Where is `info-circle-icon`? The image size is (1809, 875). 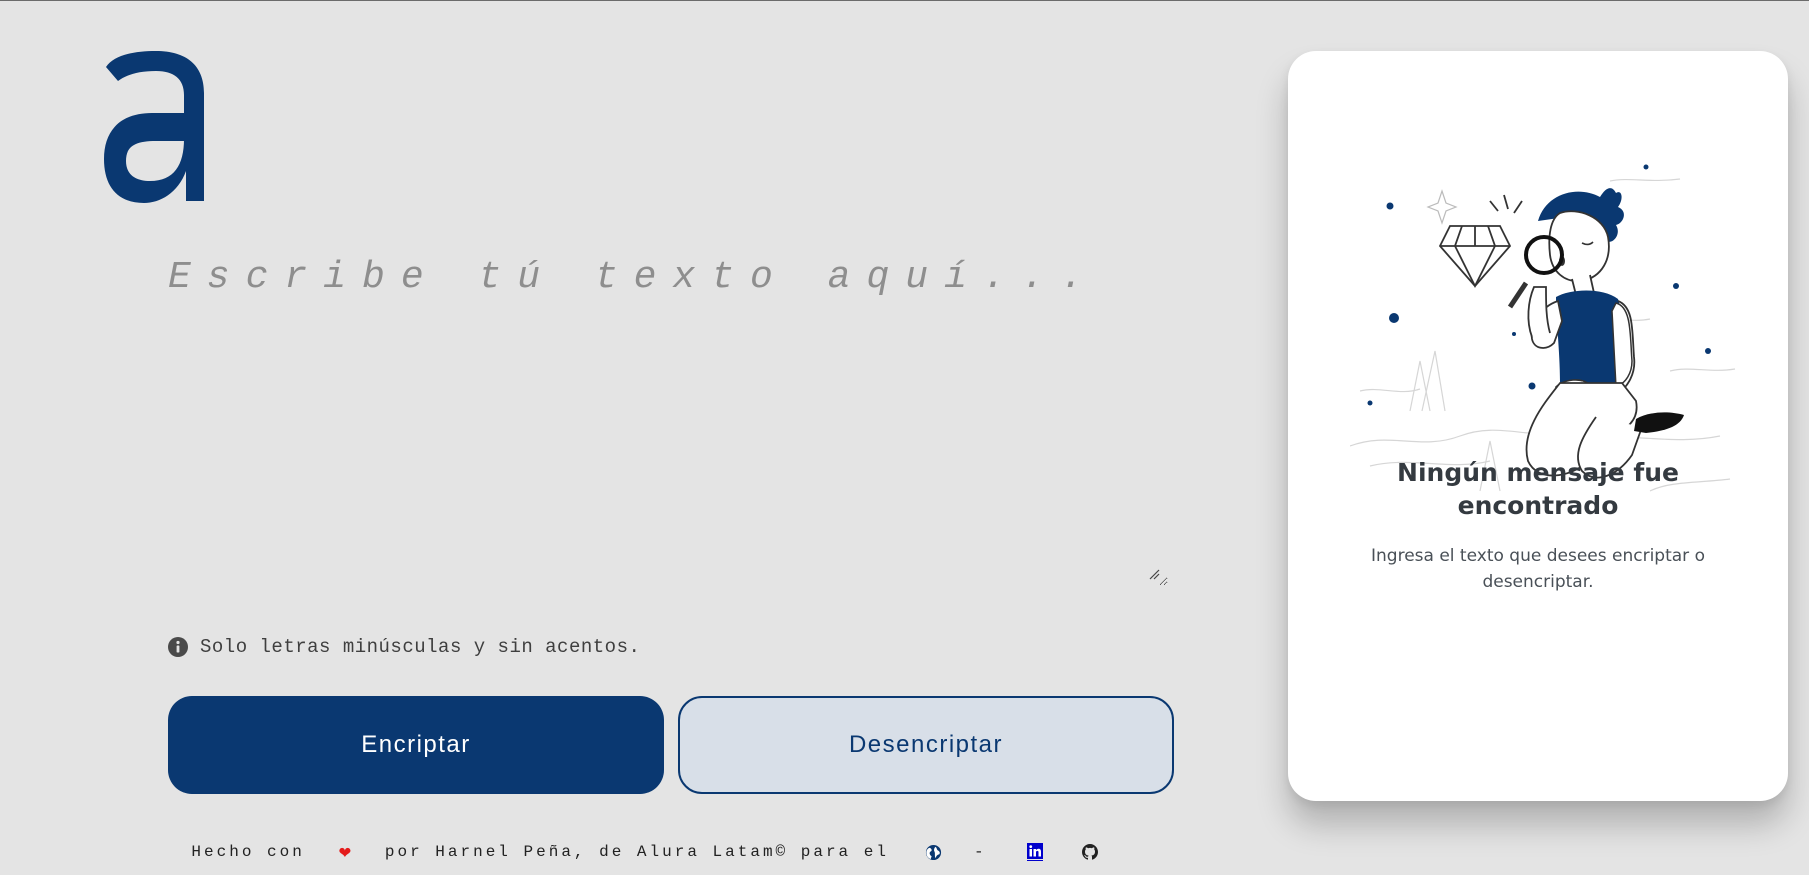 info-circle-icon is located at coordinates (178, 647).